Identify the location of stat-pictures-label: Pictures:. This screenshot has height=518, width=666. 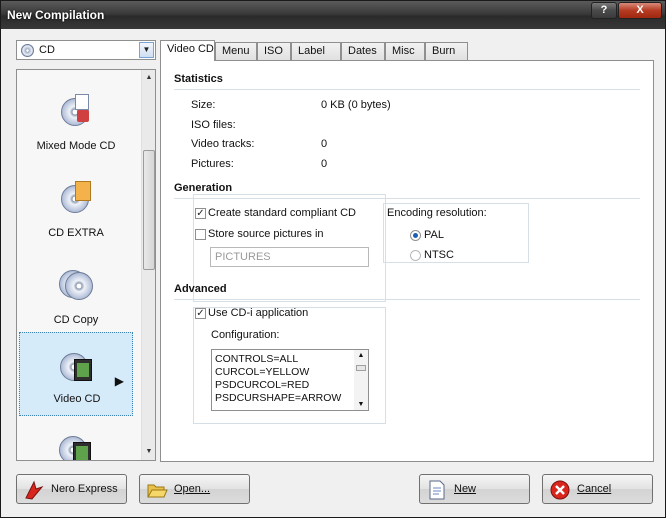
(212, 164).